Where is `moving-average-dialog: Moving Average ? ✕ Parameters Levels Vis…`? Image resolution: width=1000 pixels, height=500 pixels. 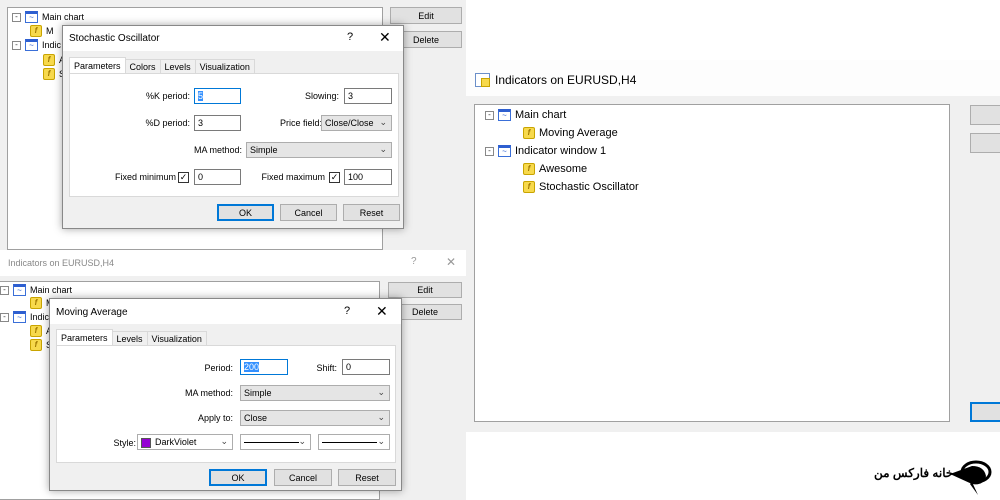 moving-average-dialog: Moving Average ? ✕ Parameters Levels Vis… is located at coordinates (225, 394).